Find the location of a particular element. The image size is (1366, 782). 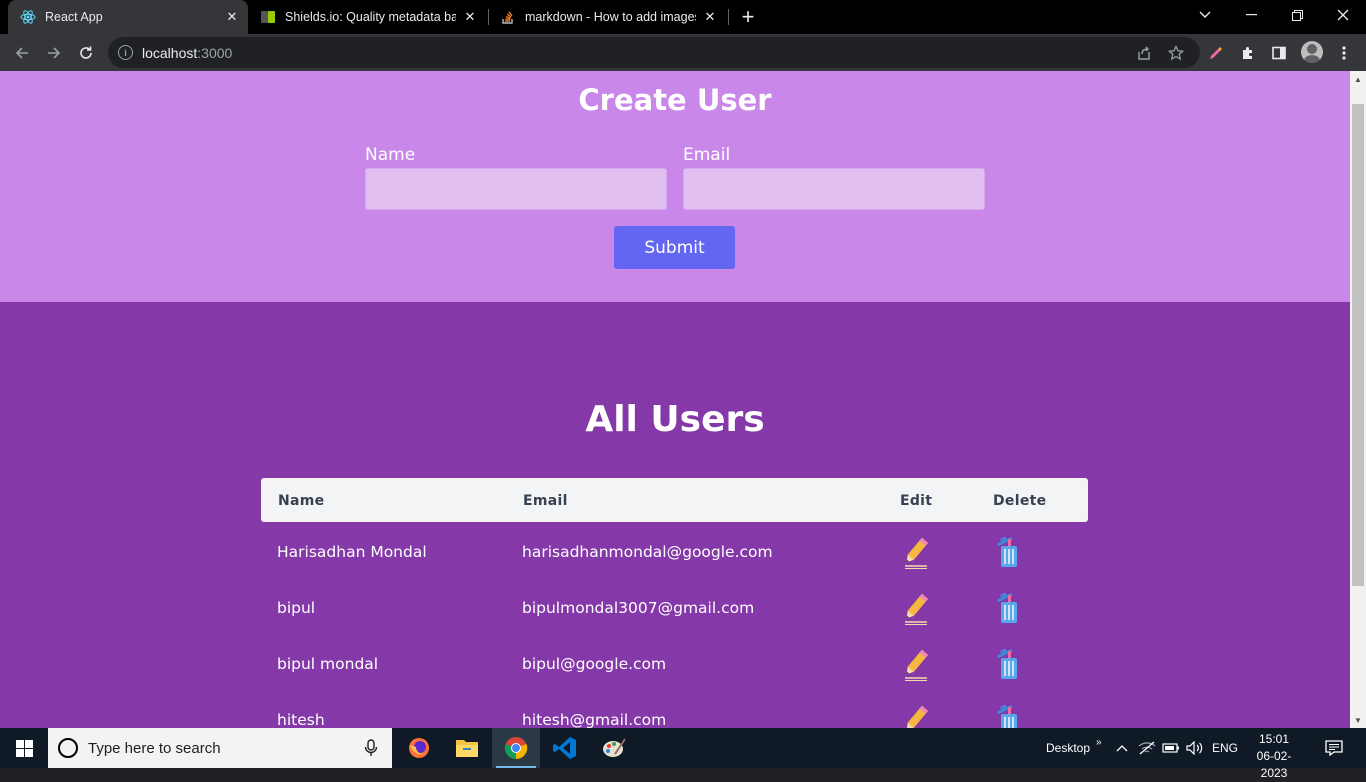

minimize-button is located at coordinates (1251, 15).